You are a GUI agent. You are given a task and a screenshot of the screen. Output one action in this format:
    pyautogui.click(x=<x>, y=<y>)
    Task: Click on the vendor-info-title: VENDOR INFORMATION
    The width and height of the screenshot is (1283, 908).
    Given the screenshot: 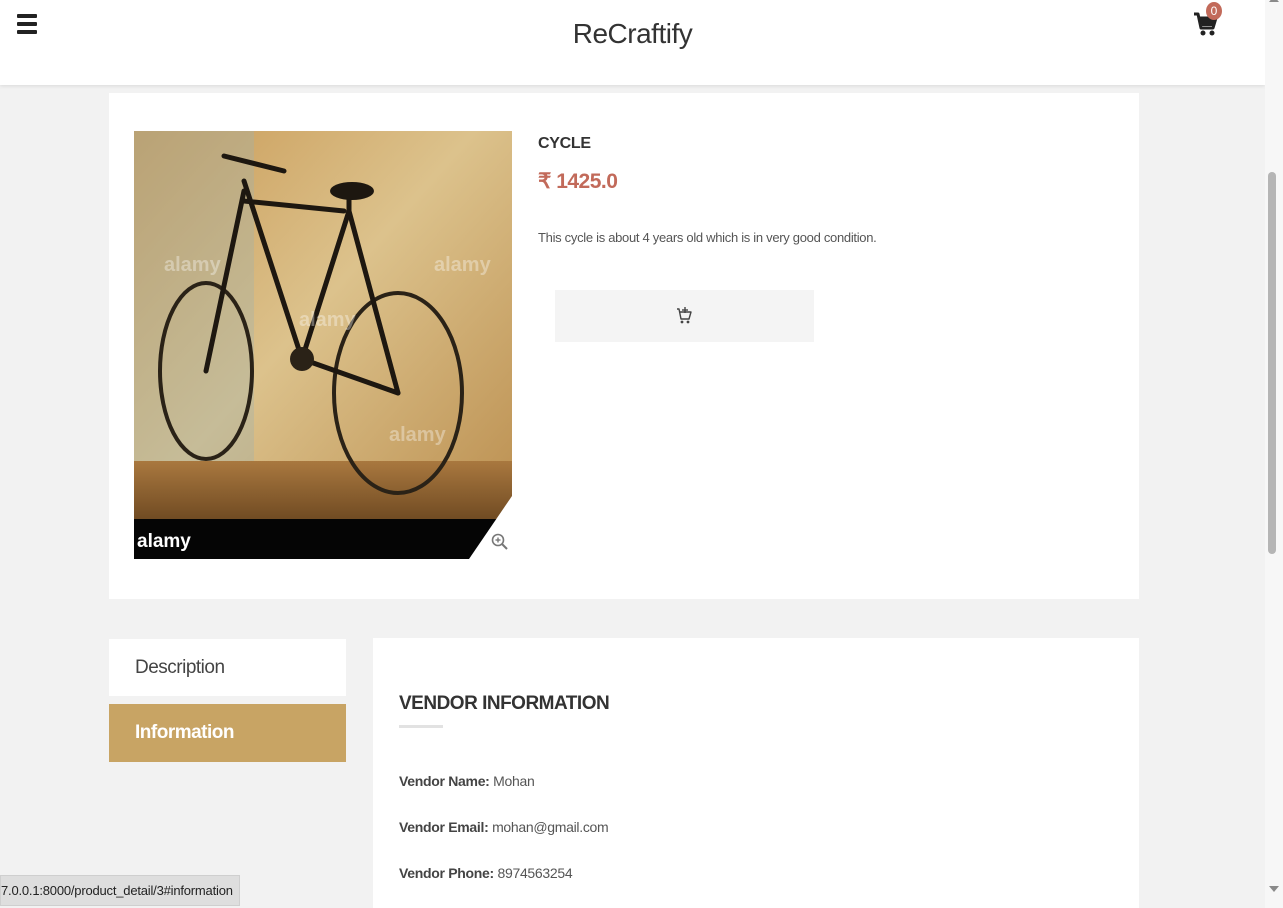 What is the action you would take?
    pyautogui.click(x=504, y=703)
    